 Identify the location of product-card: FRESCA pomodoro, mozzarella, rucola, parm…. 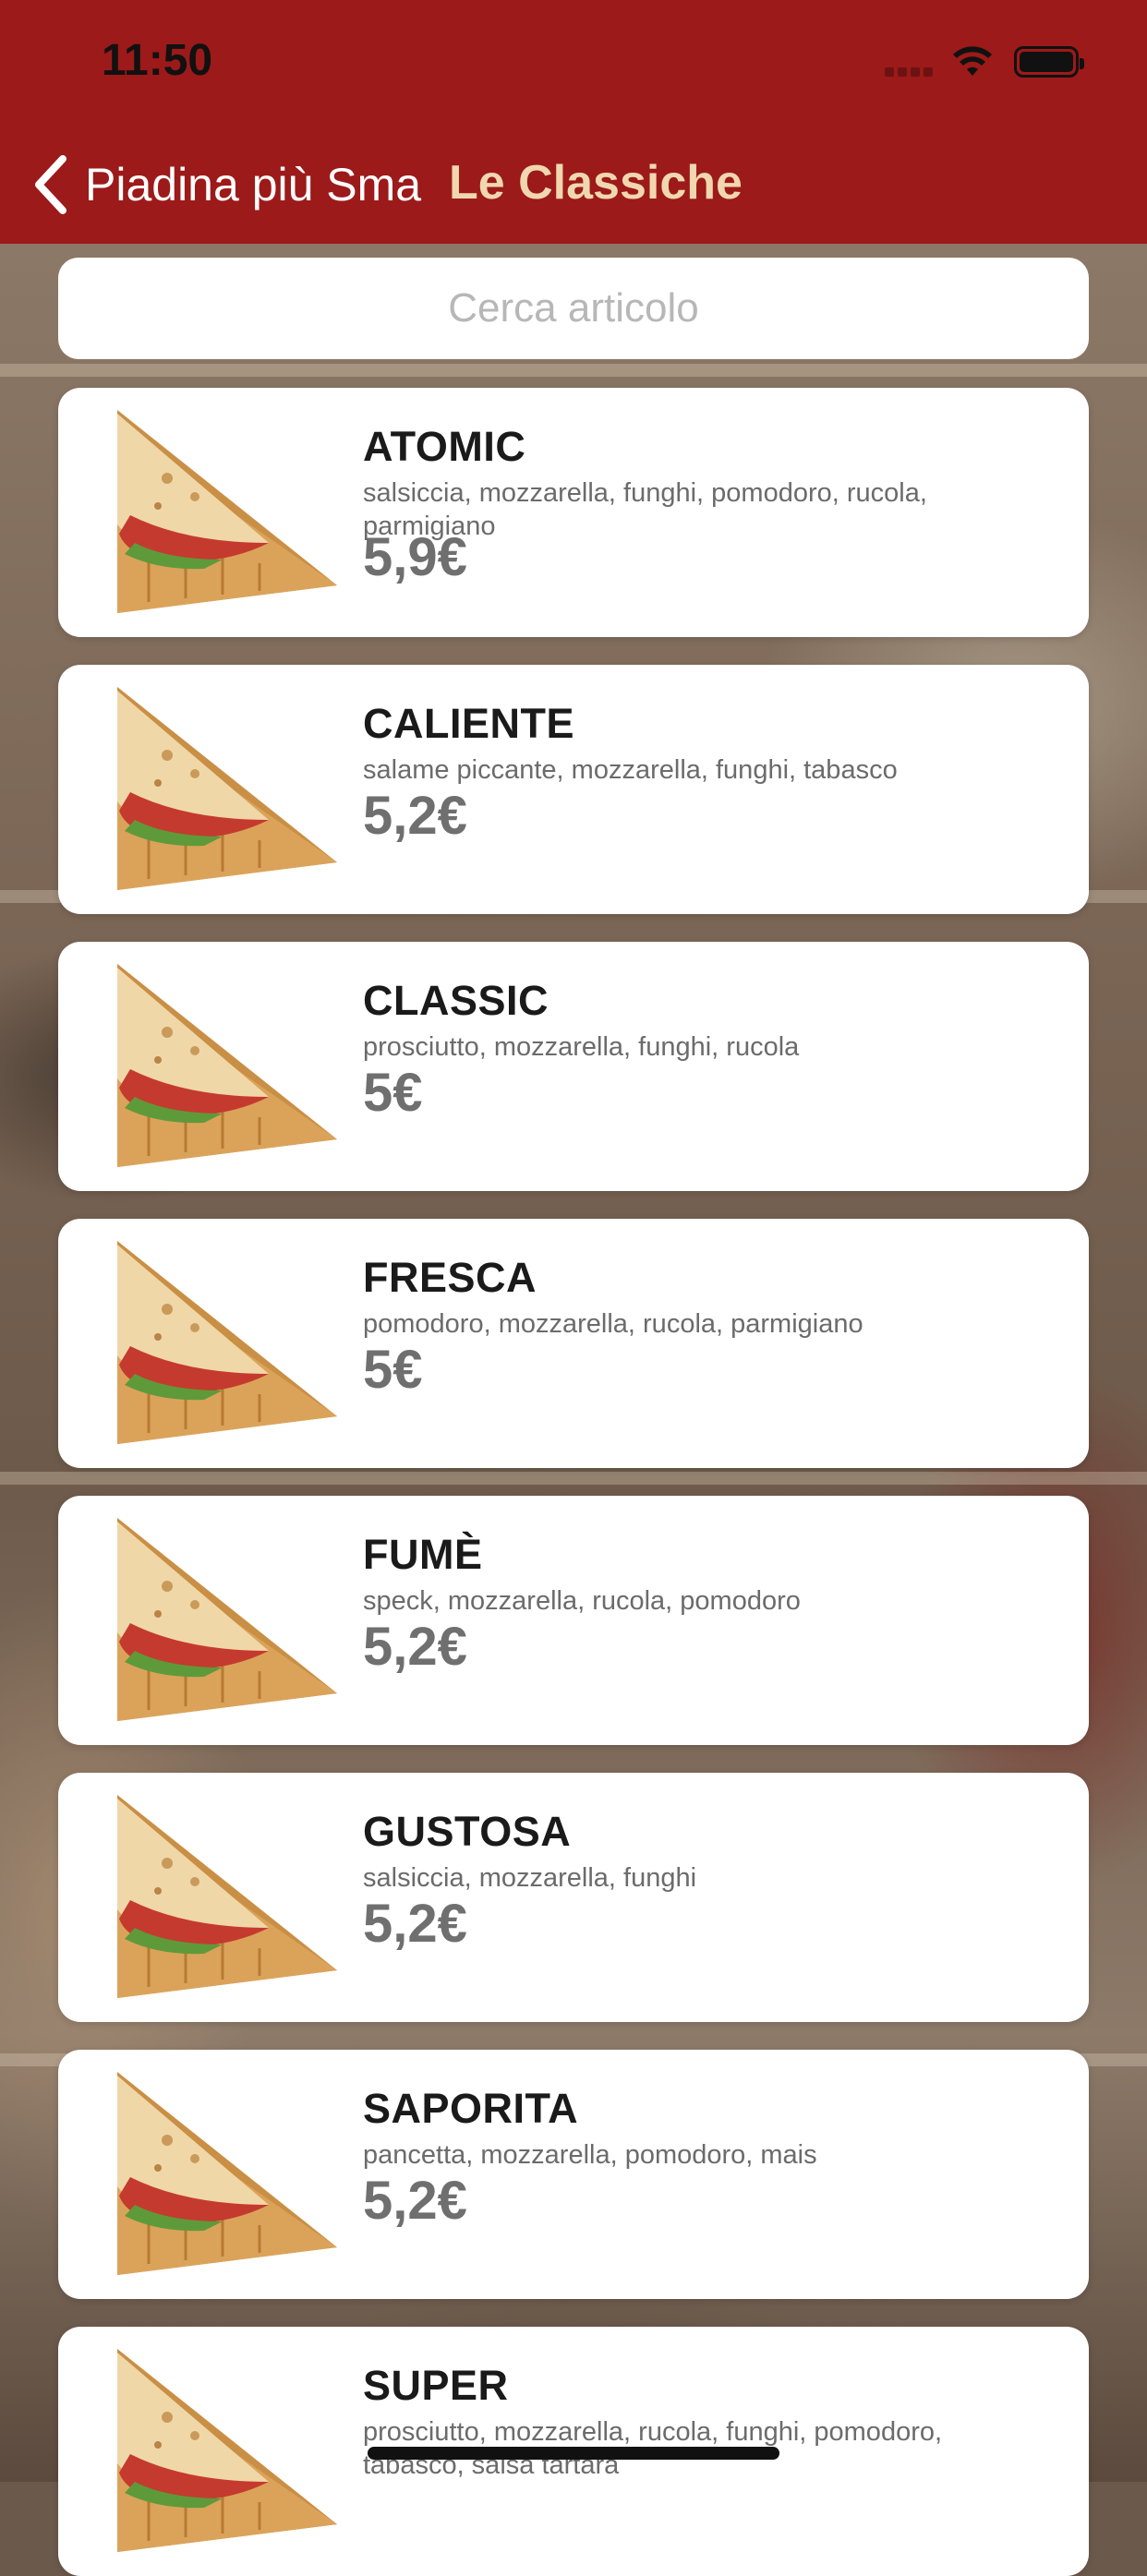
(573, 1343).